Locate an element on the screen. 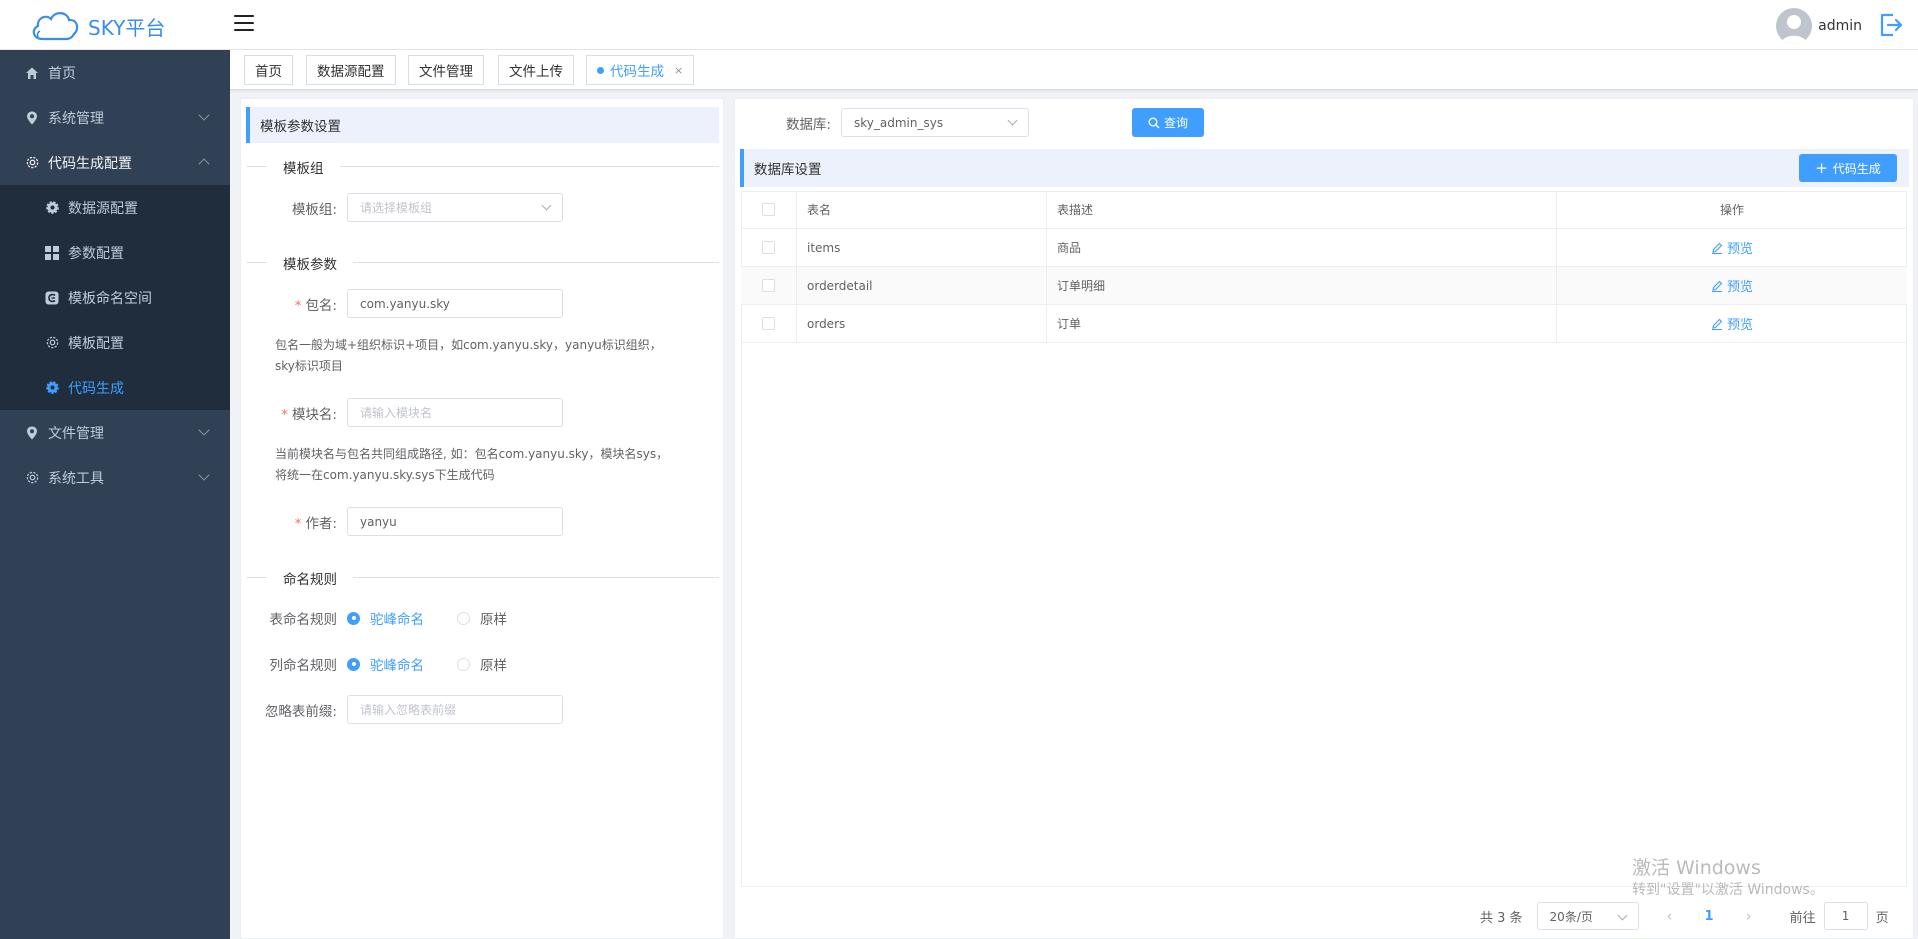 The height and width of the screenshot is (939, 1918). author-input: yanyu is located at coordinates (455, 521).